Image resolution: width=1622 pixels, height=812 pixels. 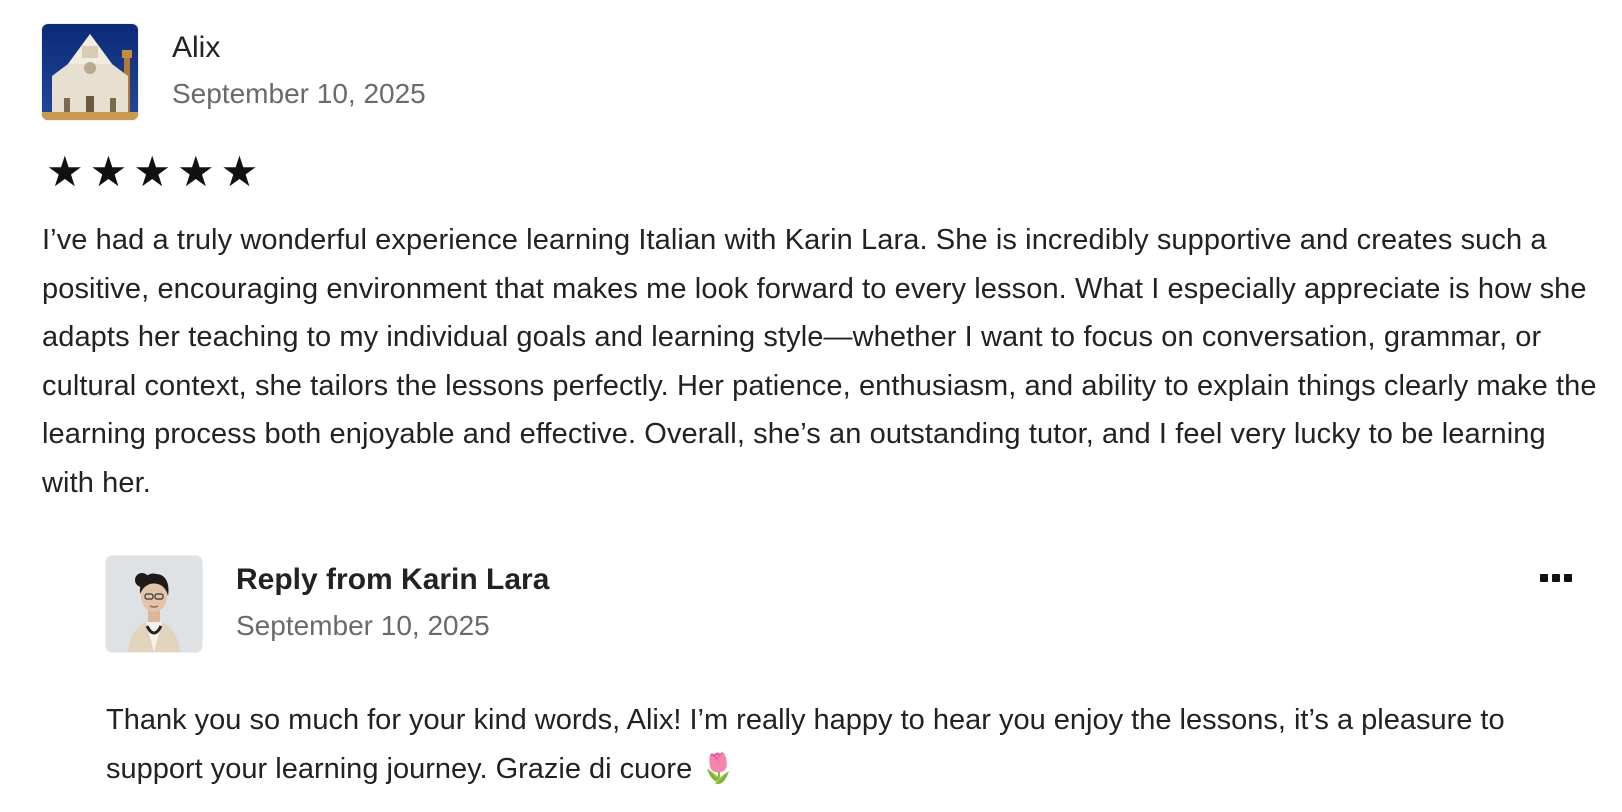 What do you see at coordinates (393, 579) in the screenshot?
I see `reply-title: Reply from Karin Lara` at bounding box center [393, 579].